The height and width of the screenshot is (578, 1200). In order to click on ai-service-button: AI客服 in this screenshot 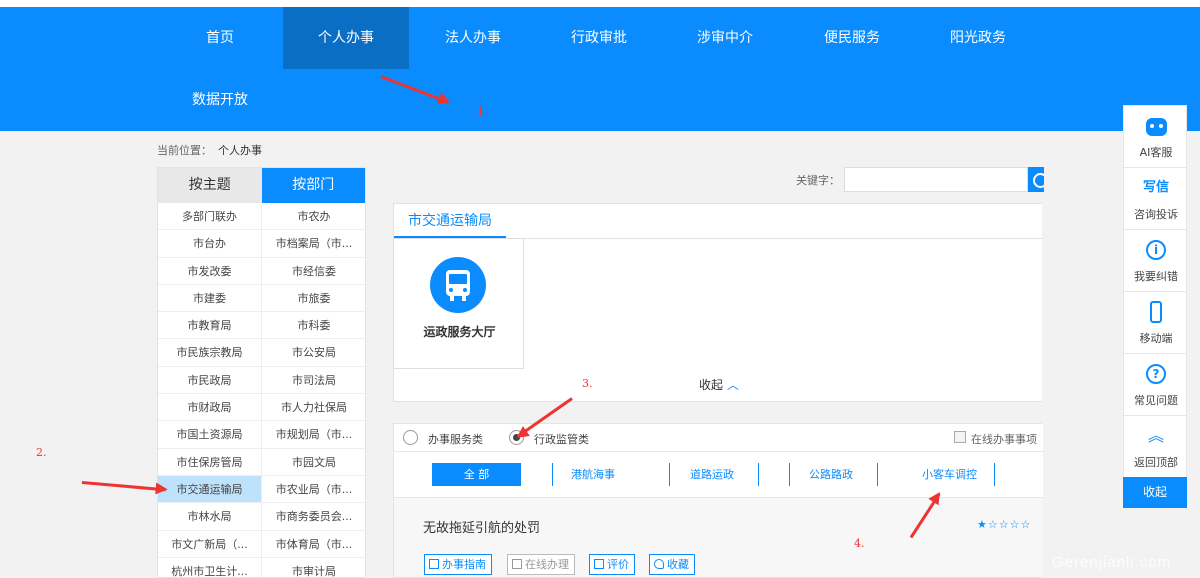, I will do `click(1155, 136)`.